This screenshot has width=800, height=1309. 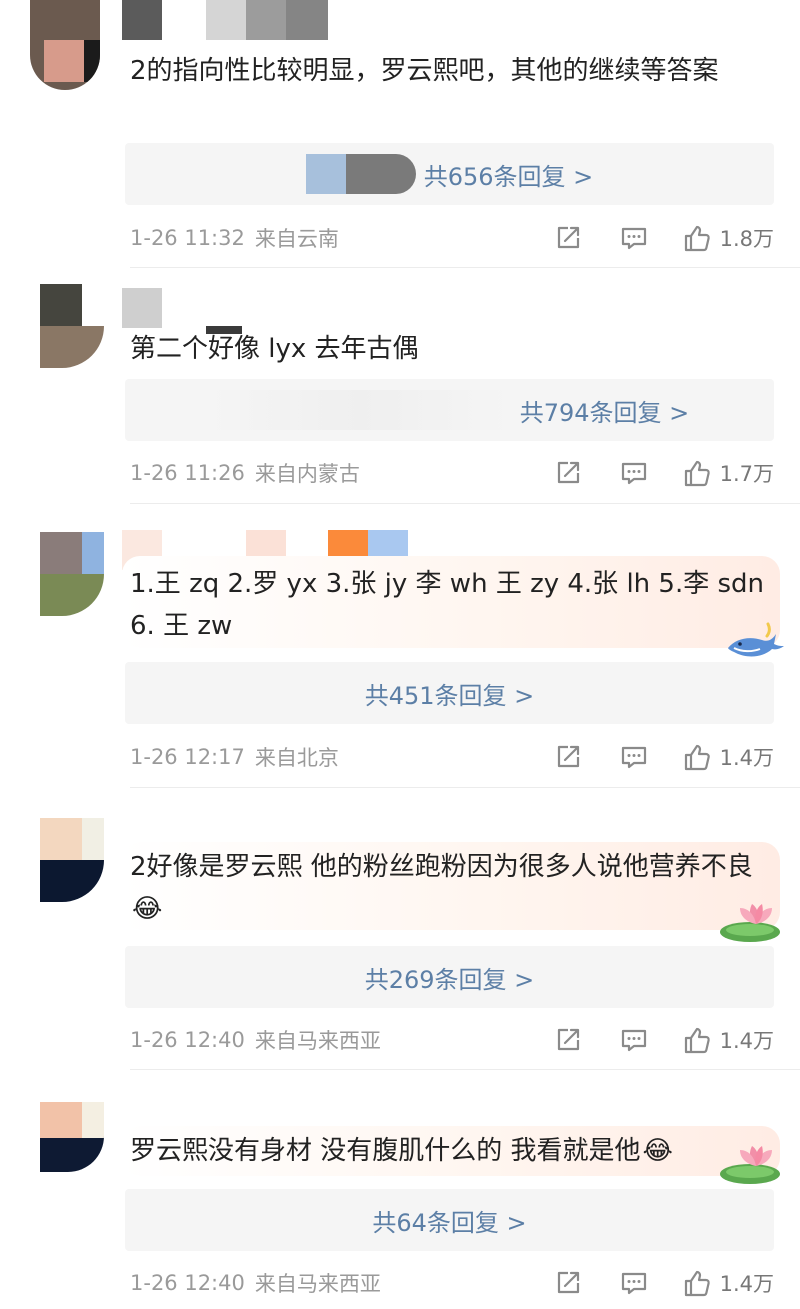 I want to click on comment-text-body: 罗云熙没有身材 没有腹肌什么的 我看就是他, so click(x=385, y=1151).